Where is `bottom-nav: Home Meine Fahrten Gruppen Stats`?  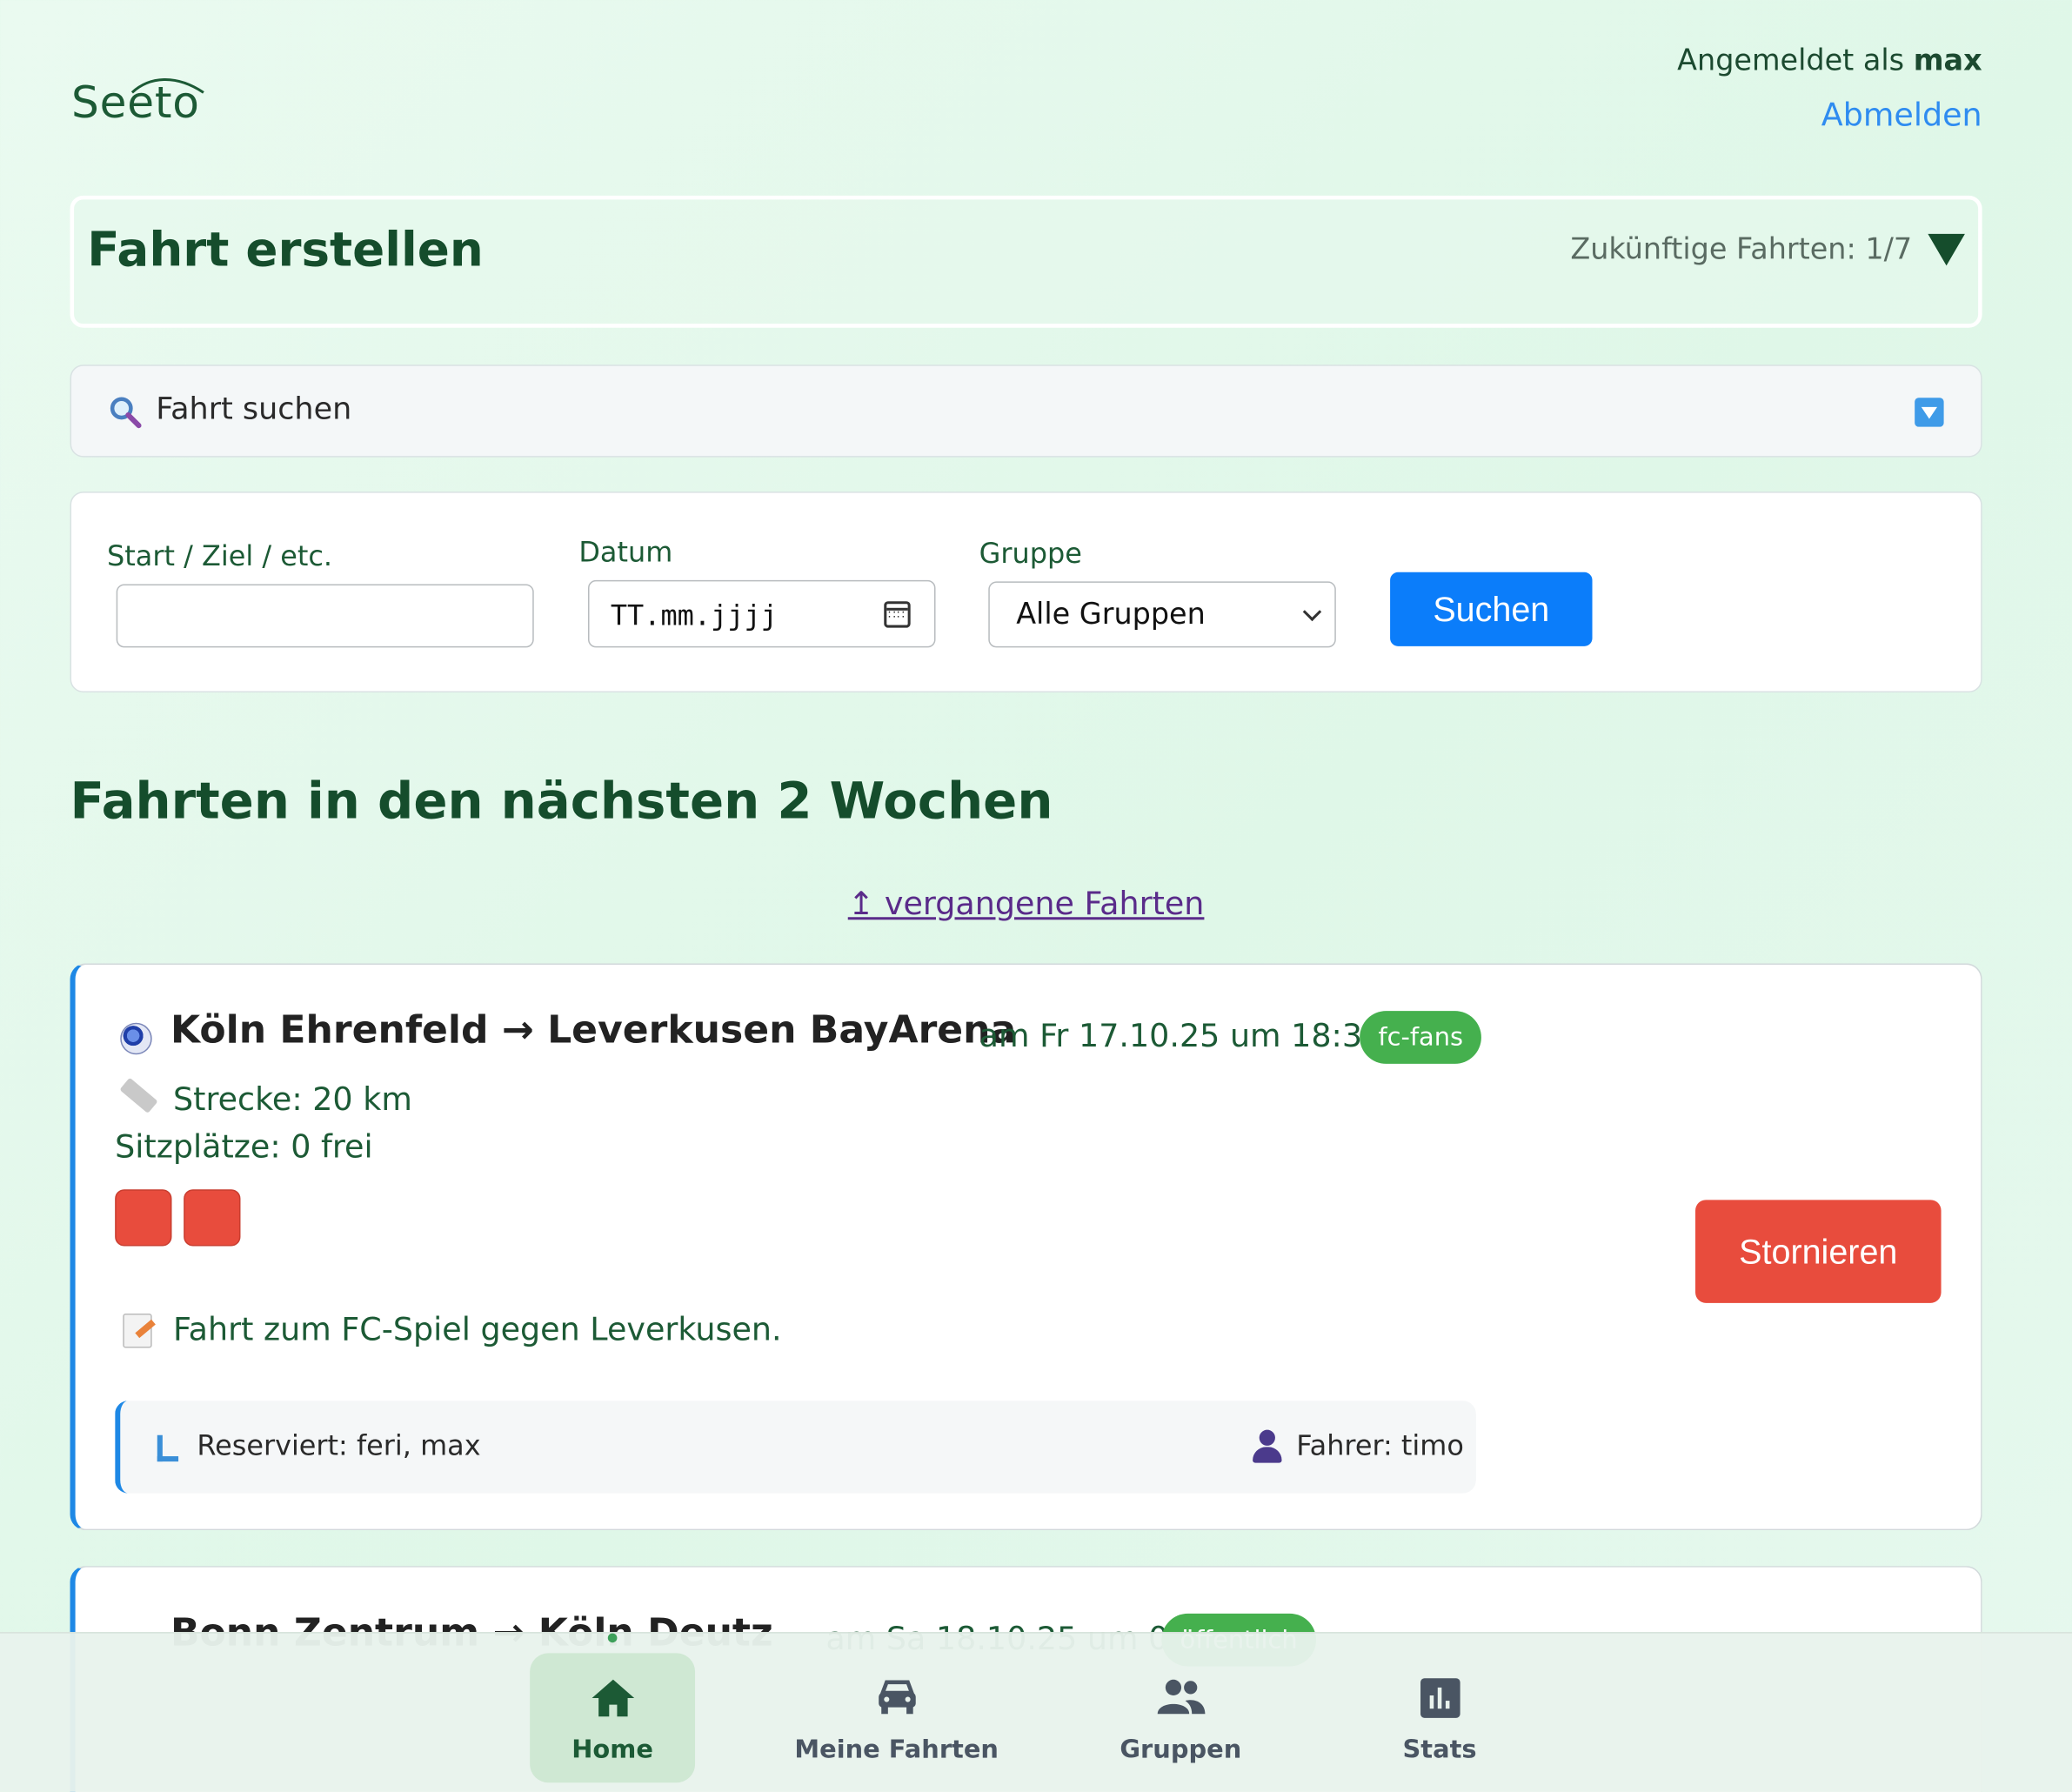
bottom-nav: Home Meine Fahrten Gruppen Stats is located at coordinates (1036, 1712).